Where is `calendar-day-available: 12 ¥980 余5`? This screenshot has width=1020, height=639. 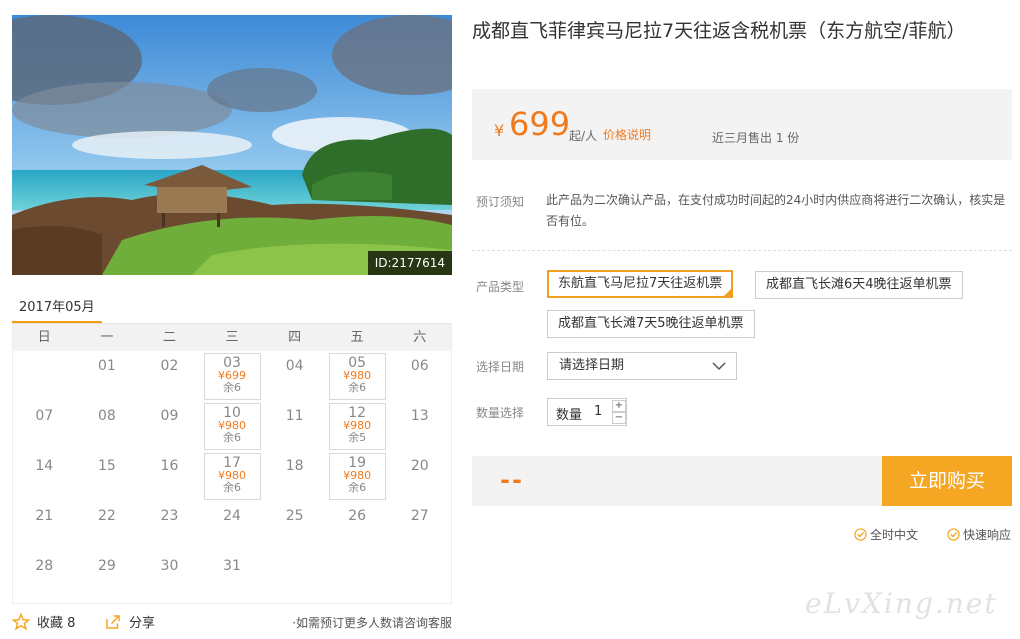 calendar-day-available: 12 ¥980 余5 is located at coordinates (357, 426).